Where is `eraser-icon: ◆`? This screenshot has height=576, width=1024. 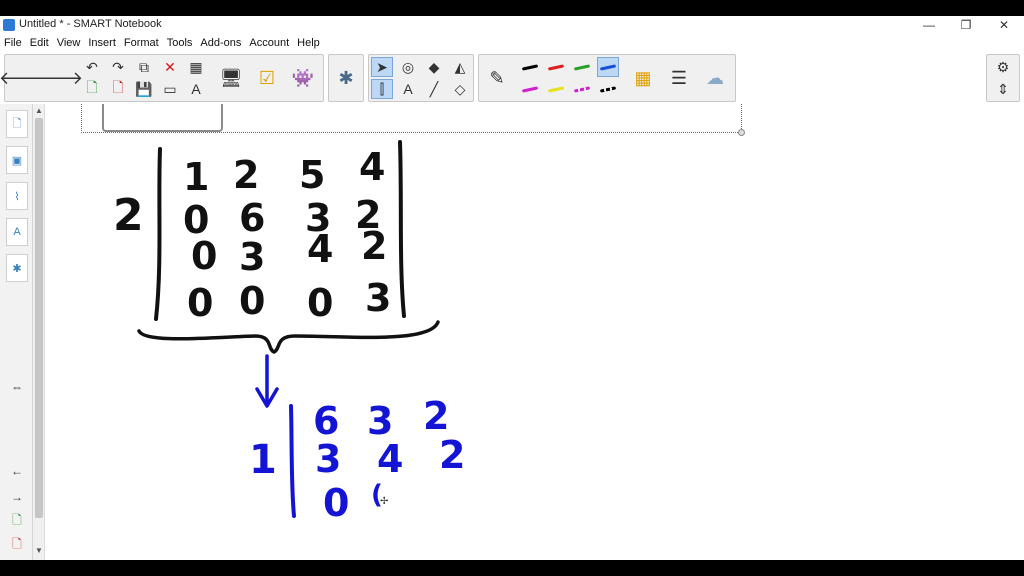
eraser-icon: ◆ is located at coordinates (434, 66).